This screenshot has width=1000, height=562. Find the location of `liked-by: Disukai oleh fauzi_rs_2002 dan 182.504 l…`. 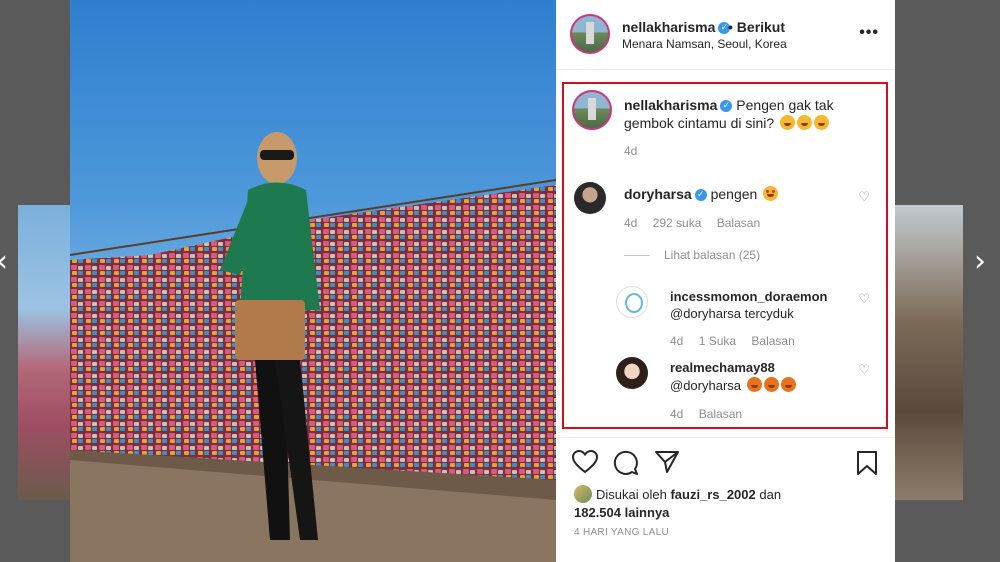

liked-by: Disukai oleh fauzi_rs_2002 dan 182.504 l… is located at coordinates (694, 503).